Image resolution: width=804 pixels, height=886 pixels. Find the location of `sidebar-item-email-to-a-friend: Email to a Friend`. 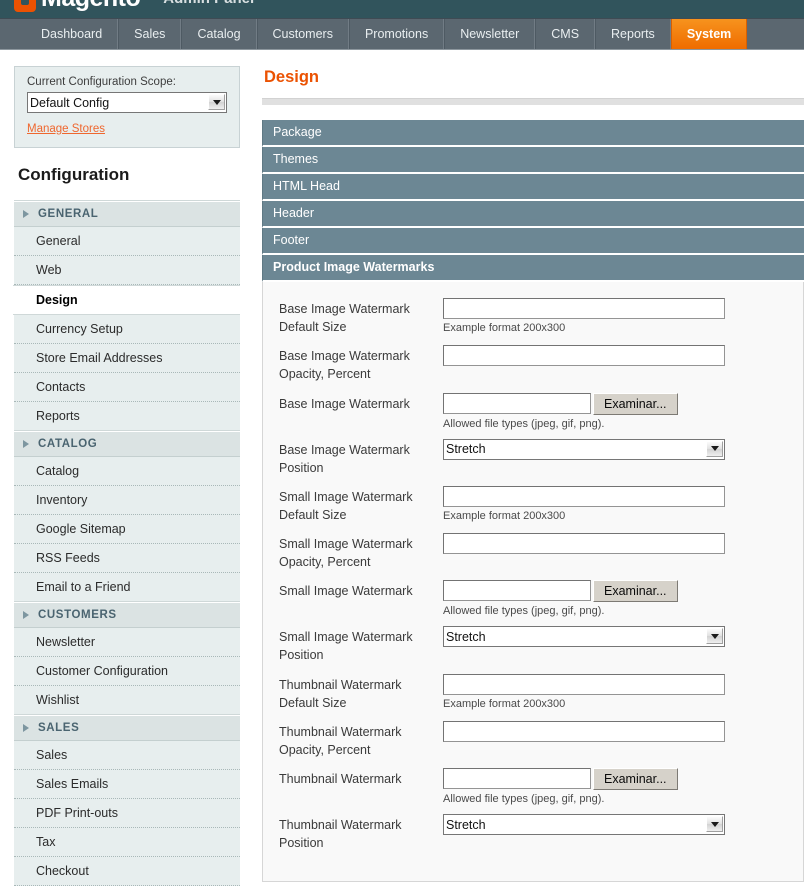

sidebar-item-email-to-a-friend: Email to a Friend is located at coordinates (127, 587).